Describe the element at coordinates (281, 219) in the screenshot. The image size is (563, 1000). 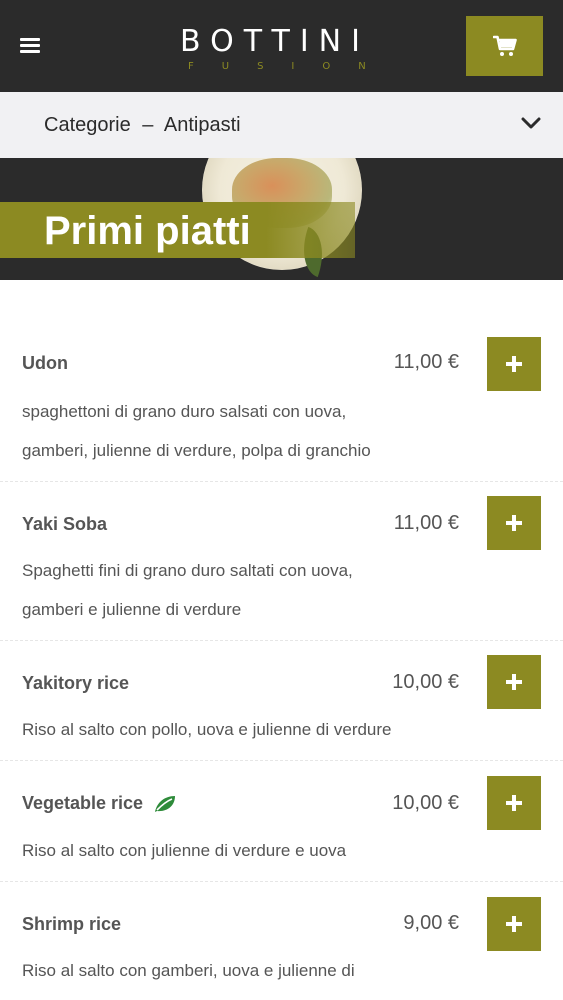
I see `category-hero: Primi piatti` at that location.